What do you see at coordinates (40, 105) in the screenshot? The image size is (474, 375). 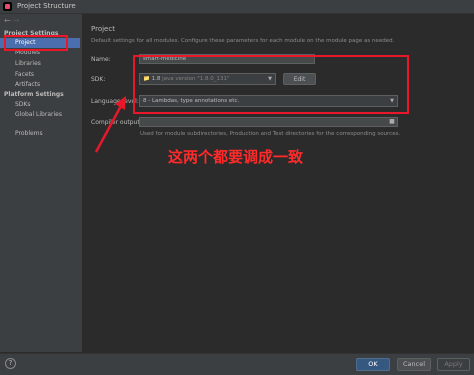 I see `sidebar-item-sdks: SDKs` at bounding box center [40, 105].